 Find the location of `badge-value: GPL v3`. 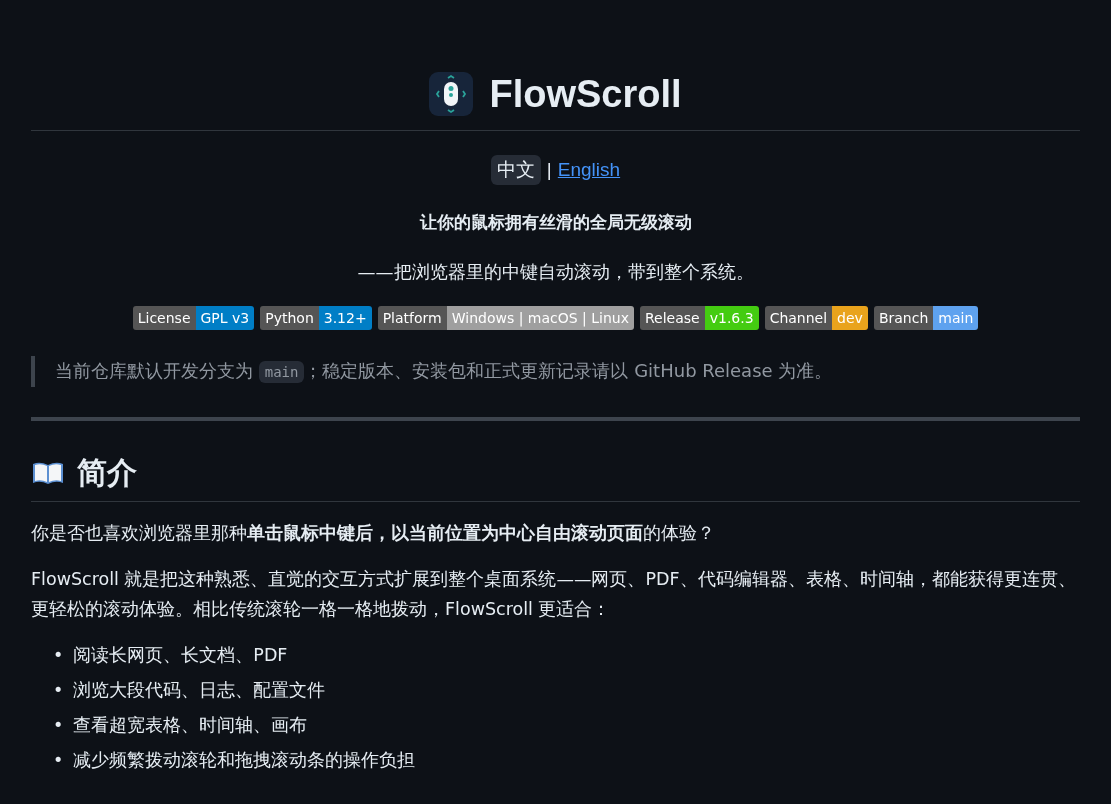

badge-value: GPL v3 is located at coordinates (225, 318).